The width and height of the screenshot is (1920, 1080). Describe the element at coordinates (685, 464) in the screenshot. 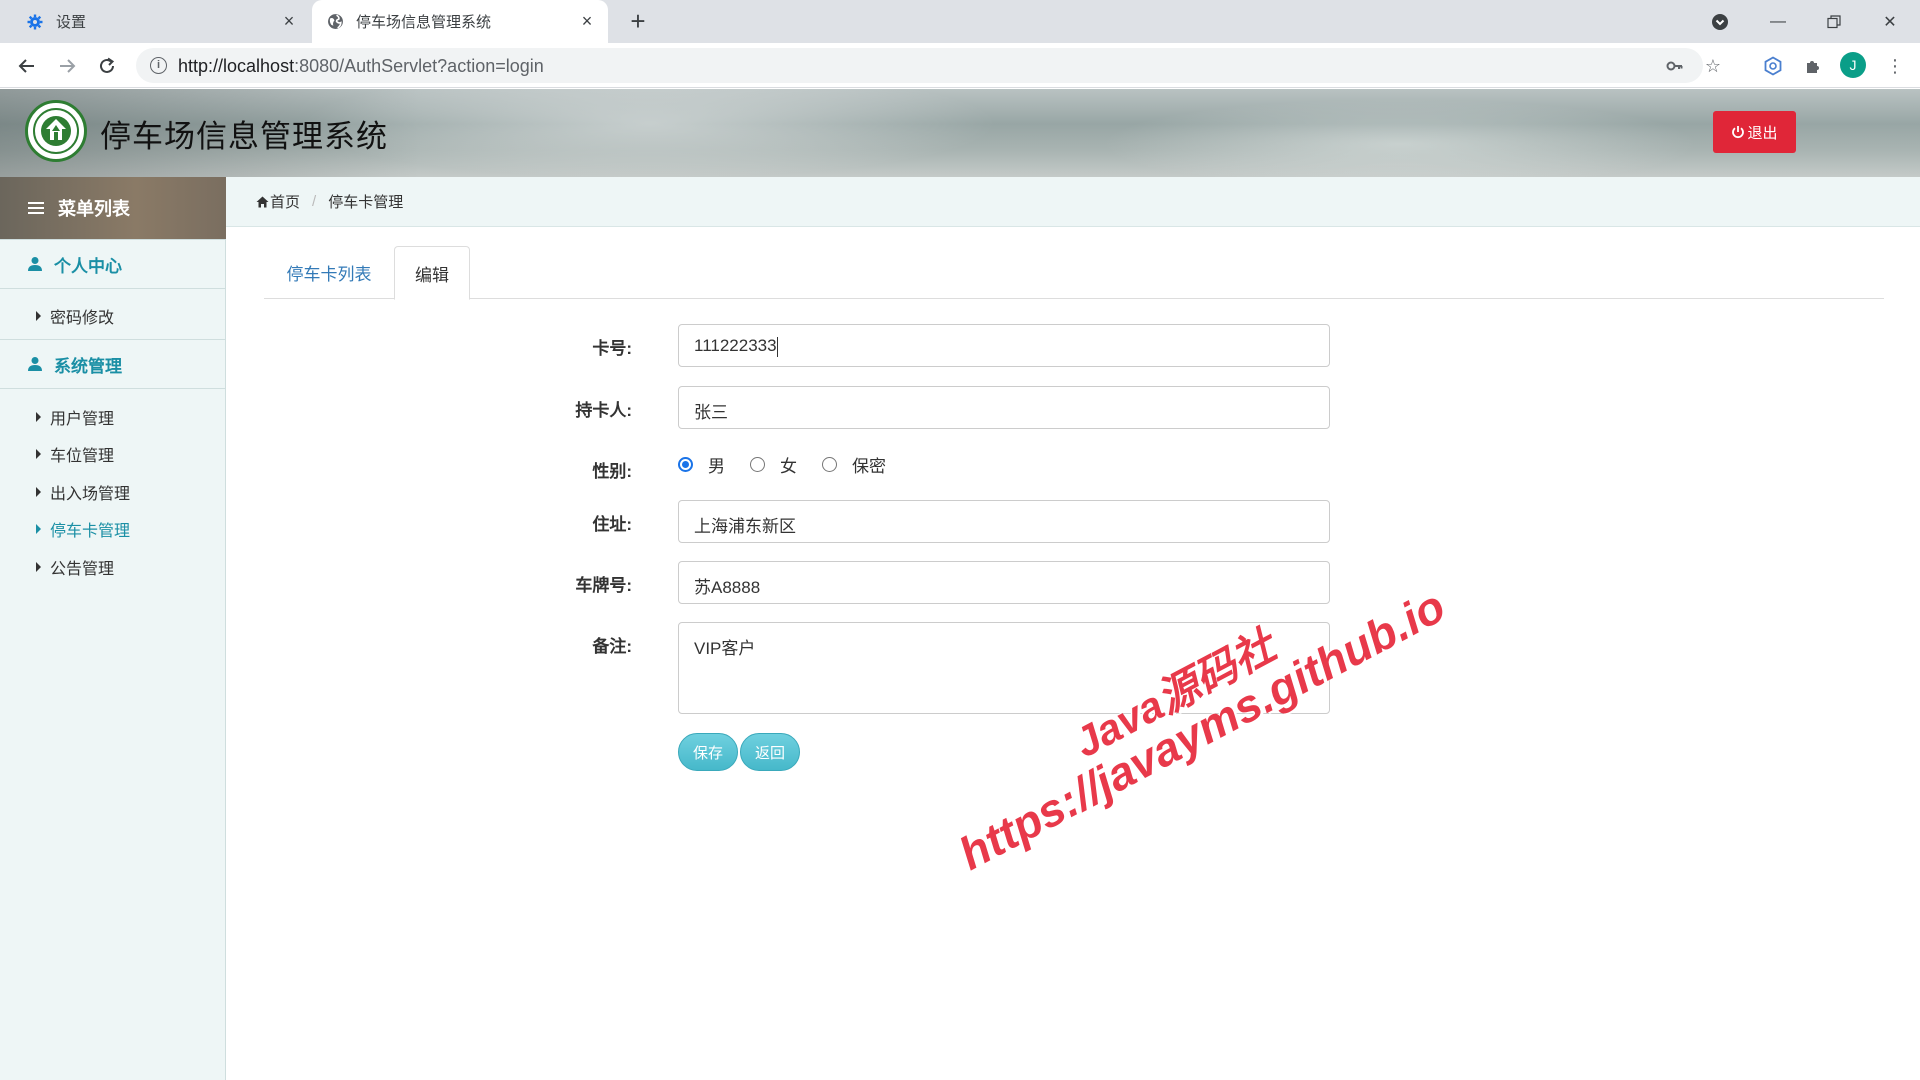

I see `radio-checked-icon` at that location.